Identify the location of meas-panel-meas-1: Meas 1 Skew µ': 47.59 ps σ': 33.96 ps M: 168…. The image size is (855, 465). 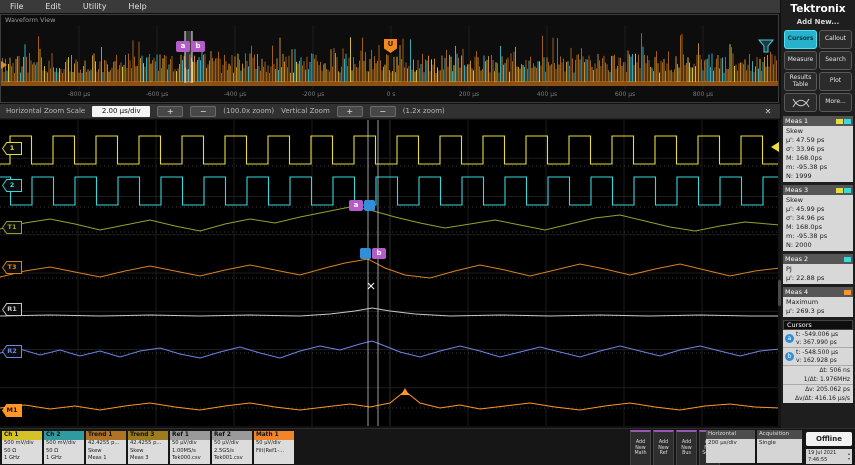
(818, 149).